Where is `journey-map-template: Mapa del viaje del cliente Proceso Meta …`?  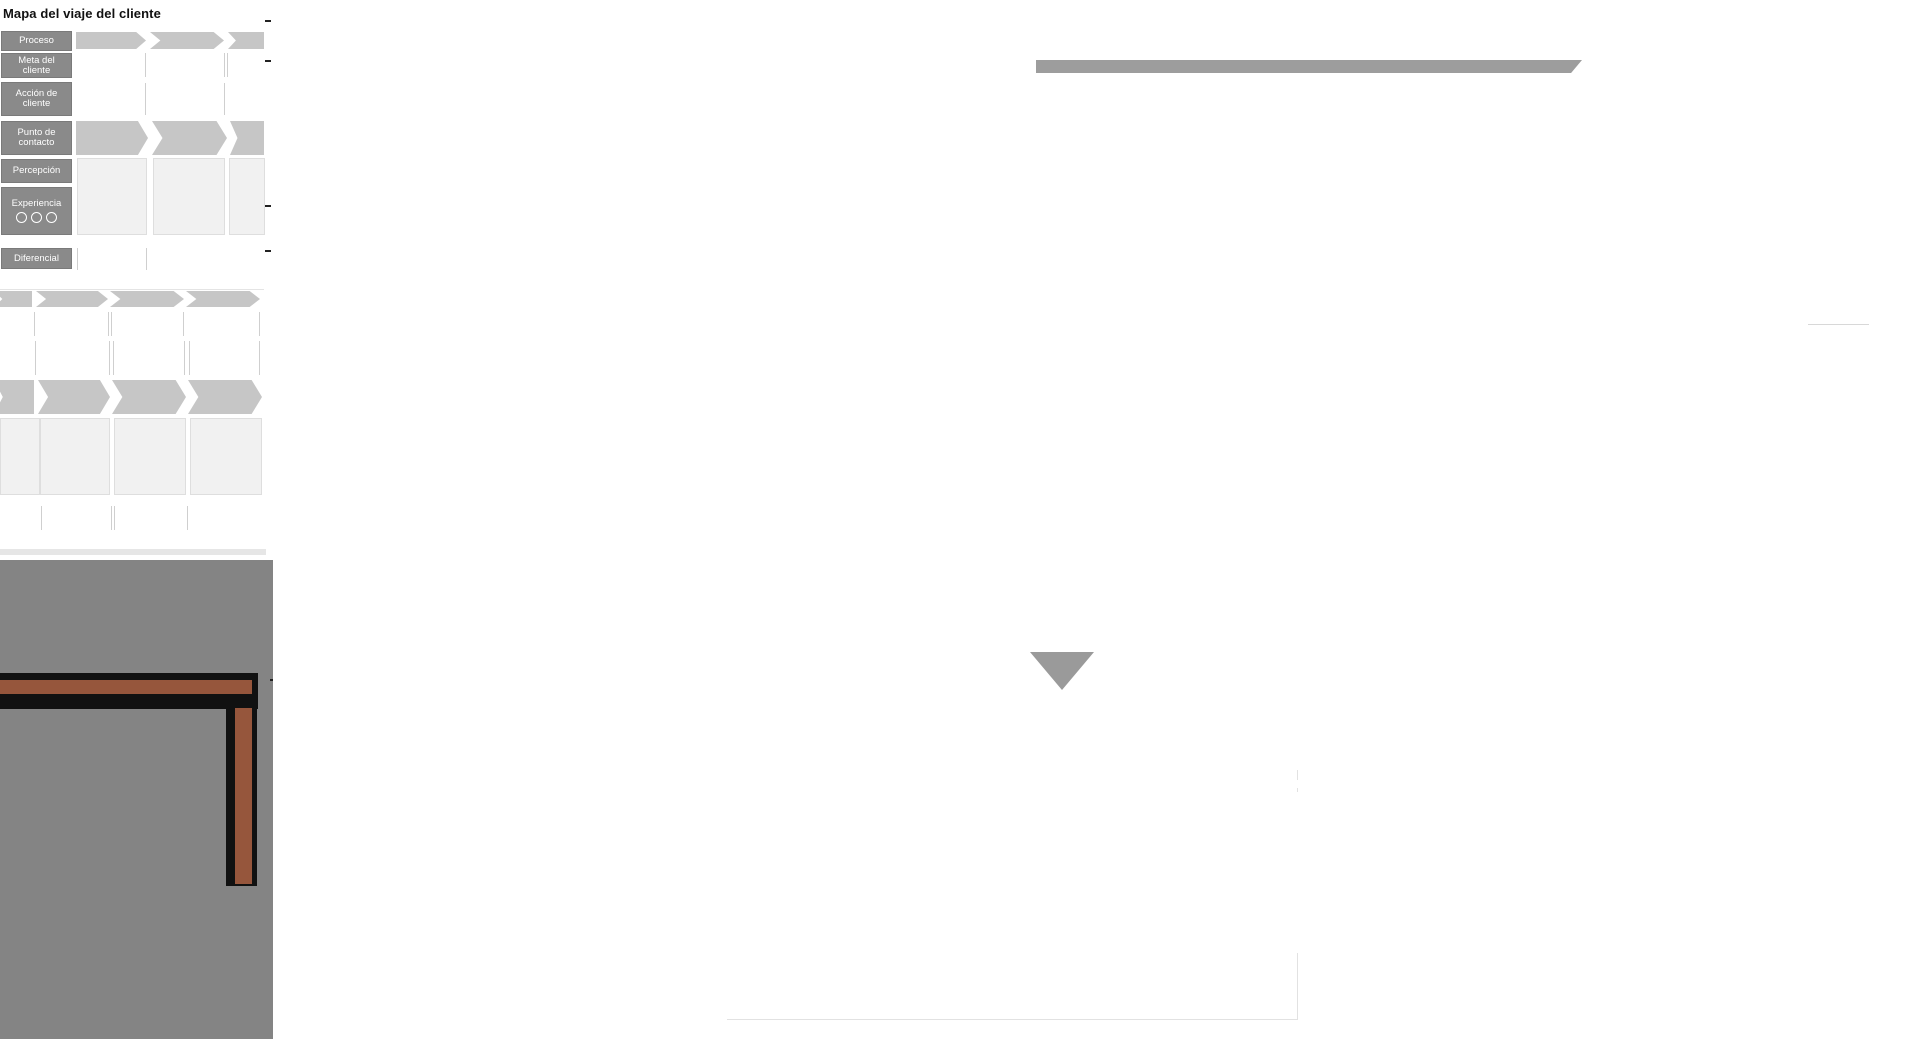
journey-map-template: Mapa del viaje del cliente Proceso Meta … is located at coordinates (136, 277).